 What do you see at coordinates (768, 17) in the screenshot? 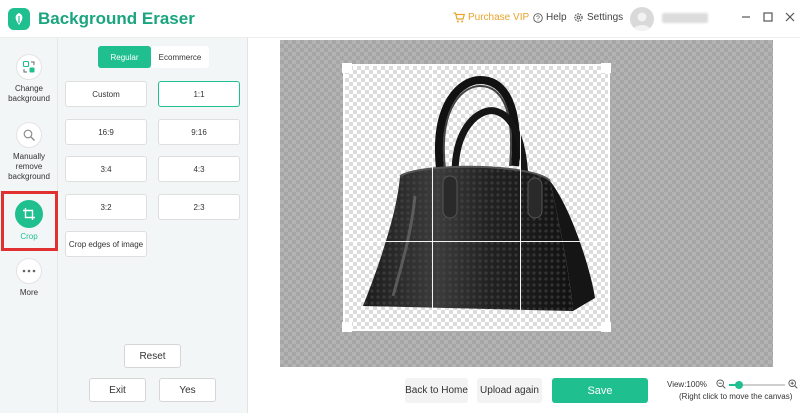
I see `maximize-icon` at bounding box center [768, 17].